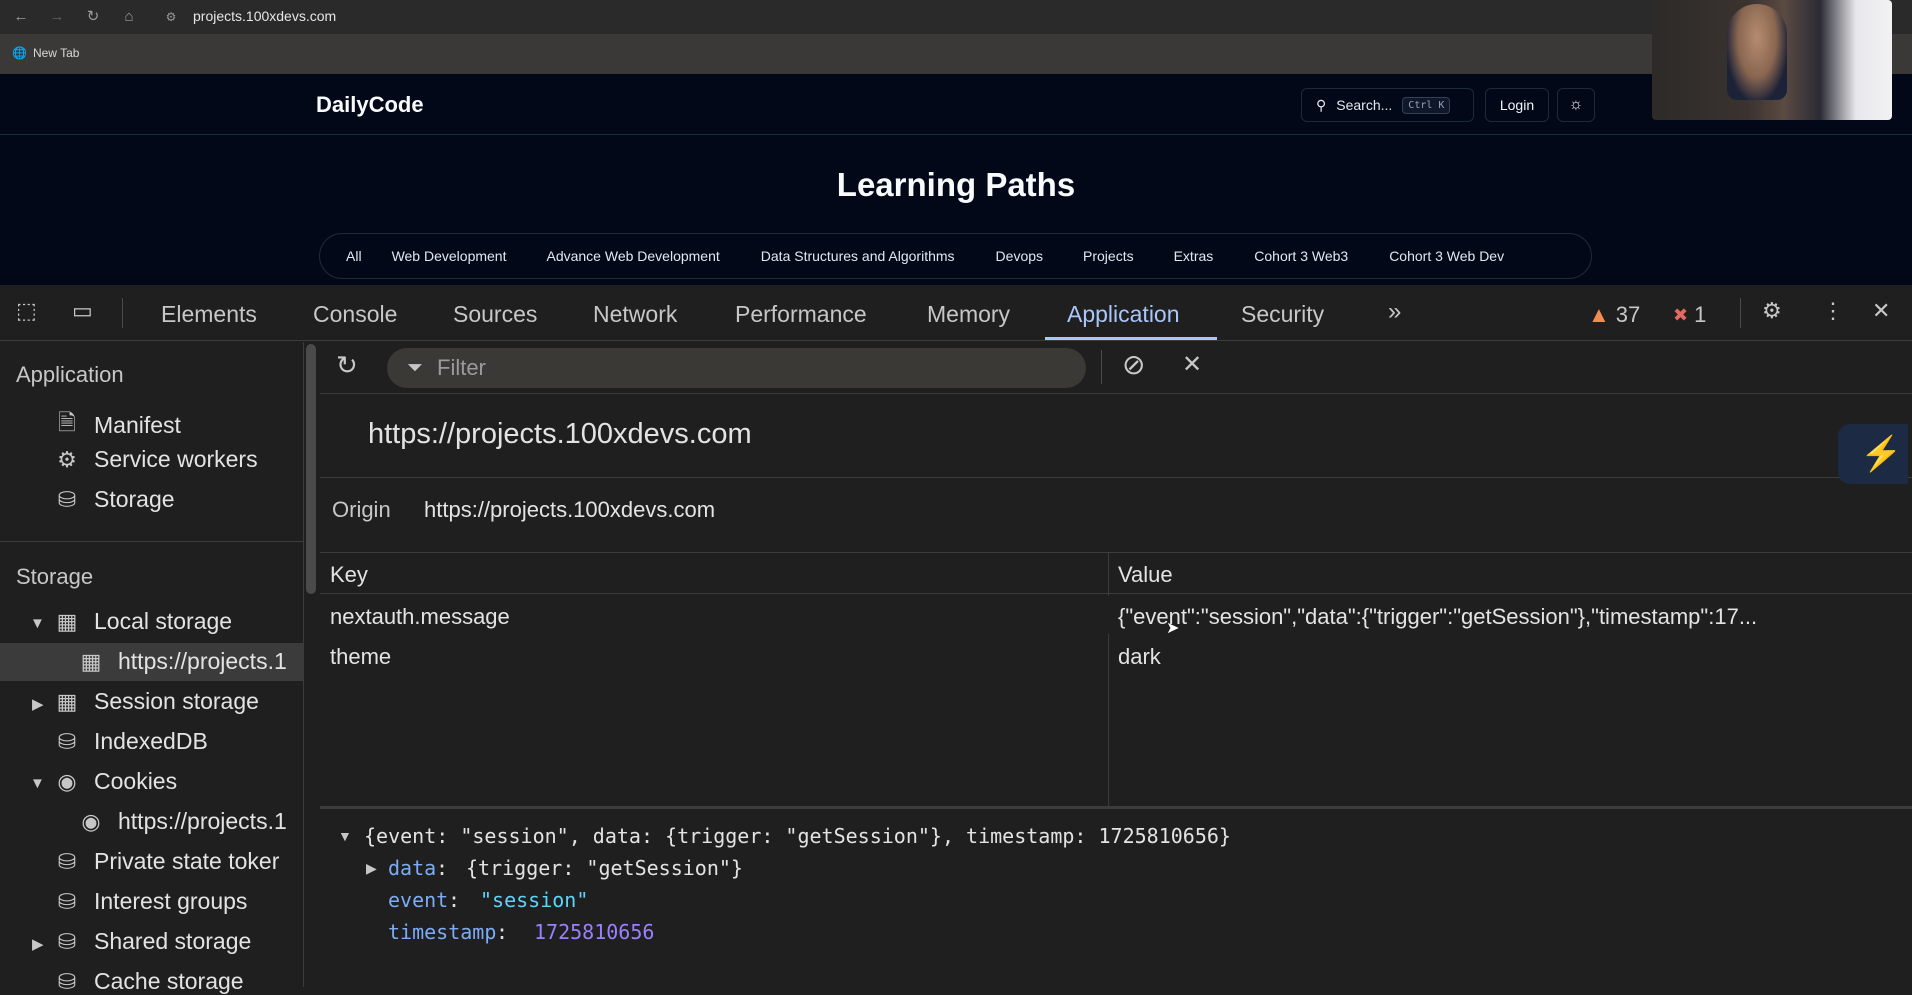  I want to click on table-cell-key: nextauth.message, so click(420, 617).